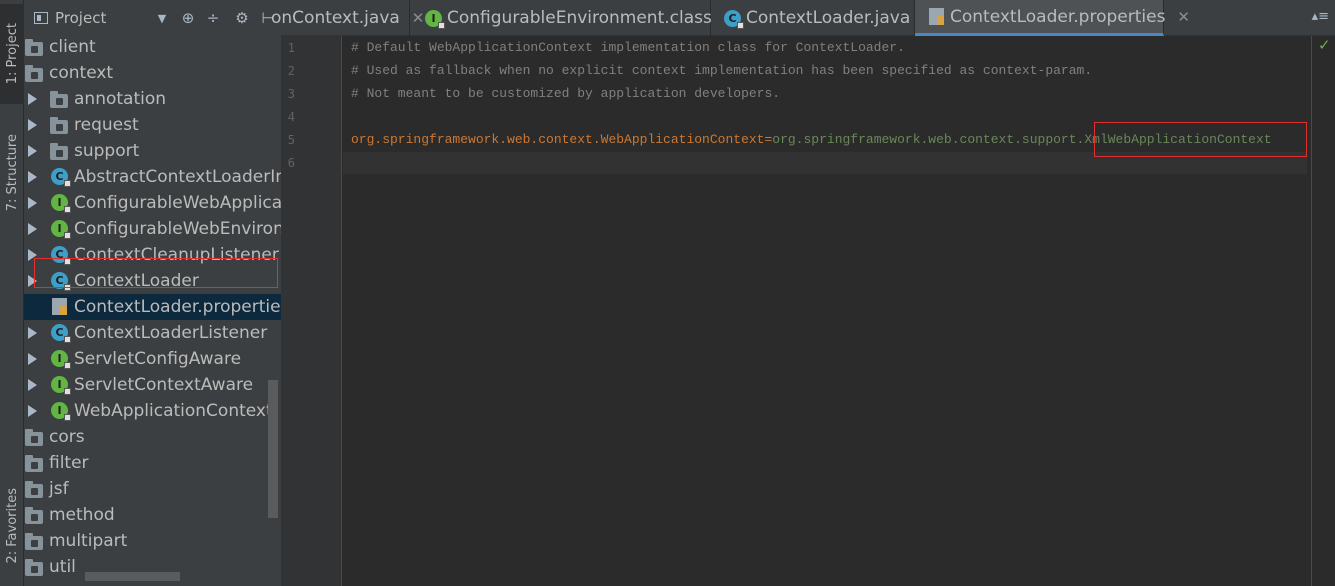 This screenshot has width=1335, height=586. Describe the element at coordinates (59, 489) in the screenshot. I see `tree-item-label: jsf` at that location.